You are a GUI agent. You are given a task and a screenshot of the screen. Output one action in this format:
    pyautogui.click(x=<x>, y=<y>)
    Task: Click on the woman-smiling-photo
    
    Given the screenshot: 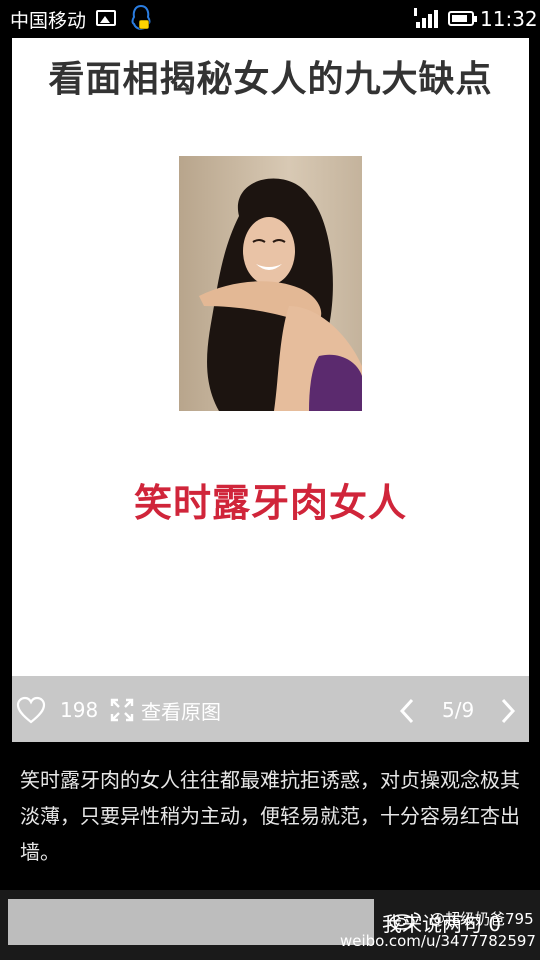 What is the action you would take?
    pyautogui.click(x=270, y=283)
    